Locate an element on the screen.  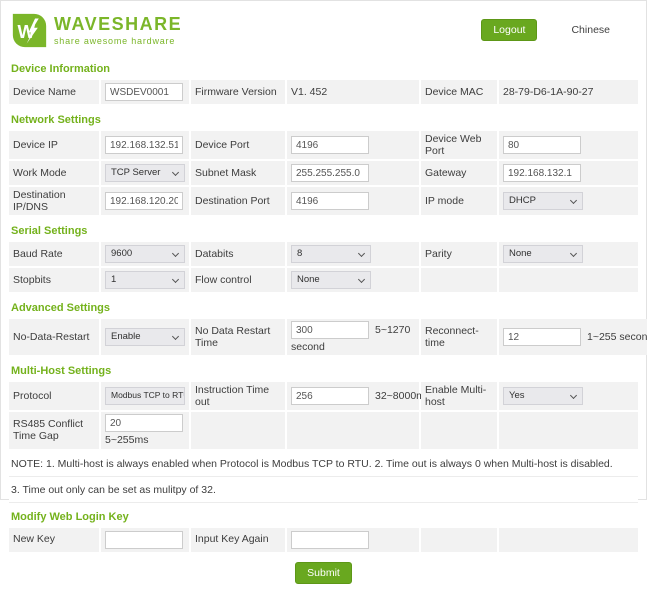
section-title-network-settings: Network Settings is located at coordinates (56, 120).